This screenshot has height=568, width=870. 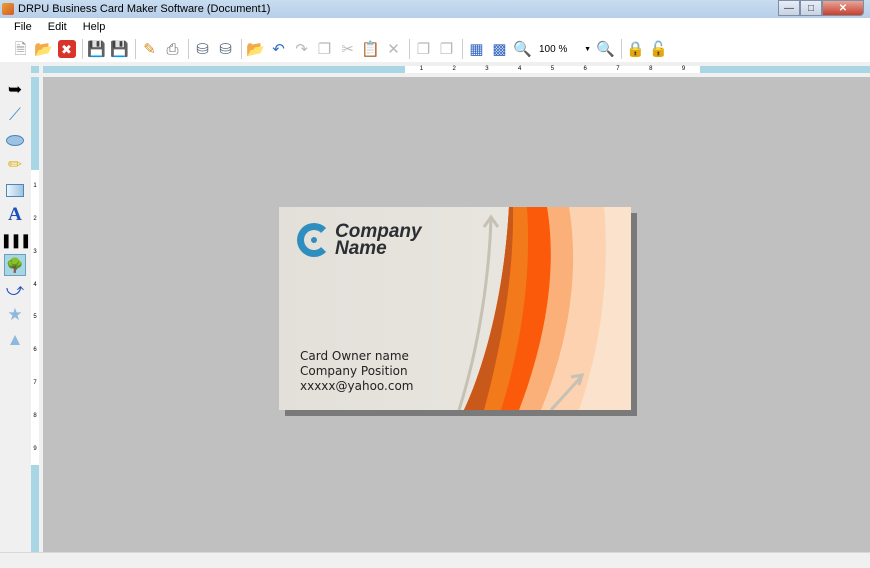 I want to click on tools-panel: ➥ ⟋ ✏ A ❚❚❚ 🌳 ⤻ ★ ▲, so click(x=16, y=309).